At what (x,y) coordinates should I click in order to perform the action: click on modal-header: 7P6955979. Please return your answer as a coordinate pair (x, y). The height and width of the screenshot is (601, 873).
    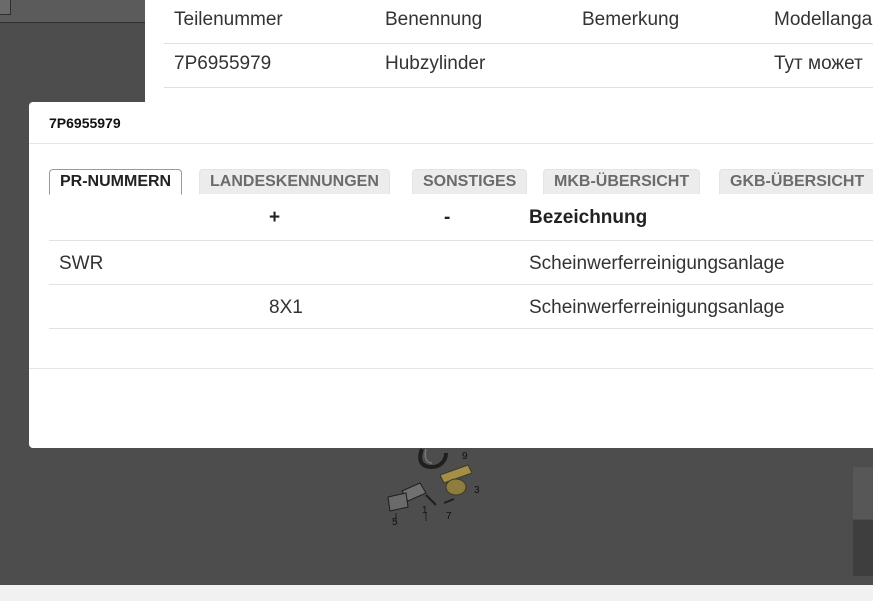
    Looking at the image, I should click on (451, 123).